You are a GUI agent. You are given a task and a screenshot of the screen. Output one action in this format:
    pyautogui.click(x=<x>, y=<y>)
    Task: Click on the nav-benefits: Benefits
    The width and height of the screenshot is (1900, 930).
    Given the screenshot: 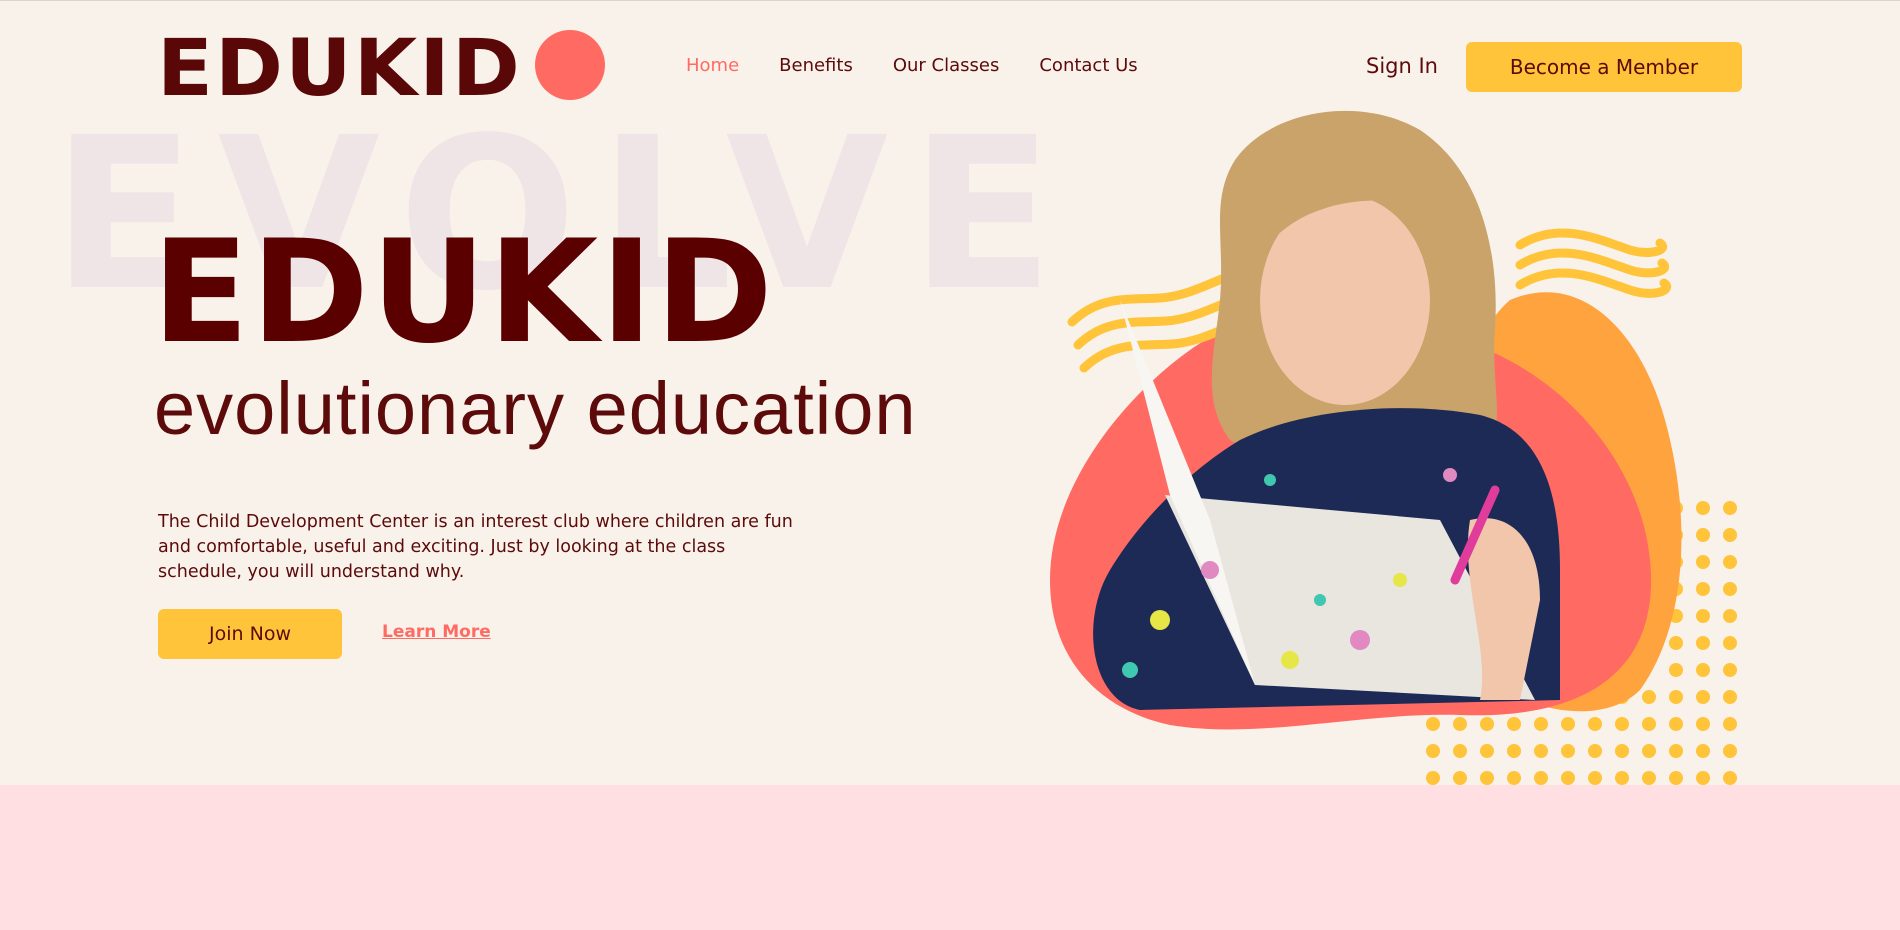 What is the action you would take?
    pyautogui.click(x=816, y=65)
    